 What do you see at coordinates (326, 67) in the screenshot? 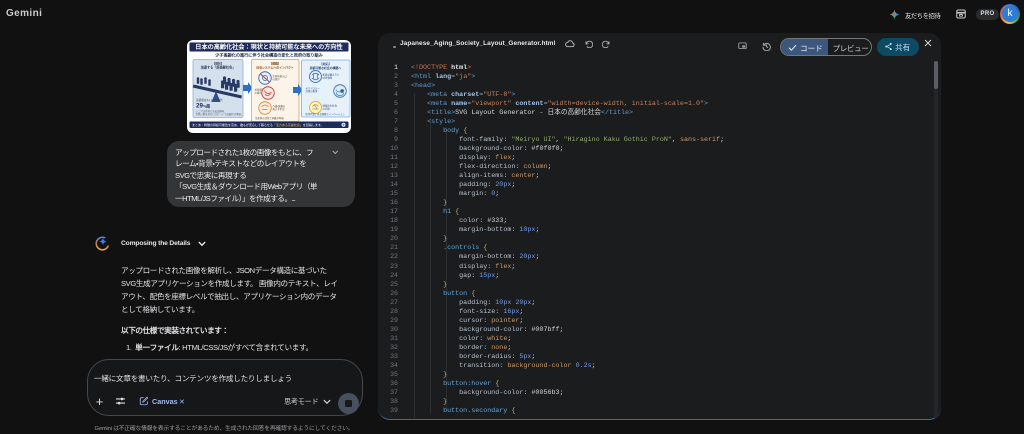
I see `svg-text: 持続可能な社会の構築へ` at bounding box center [326, 67].